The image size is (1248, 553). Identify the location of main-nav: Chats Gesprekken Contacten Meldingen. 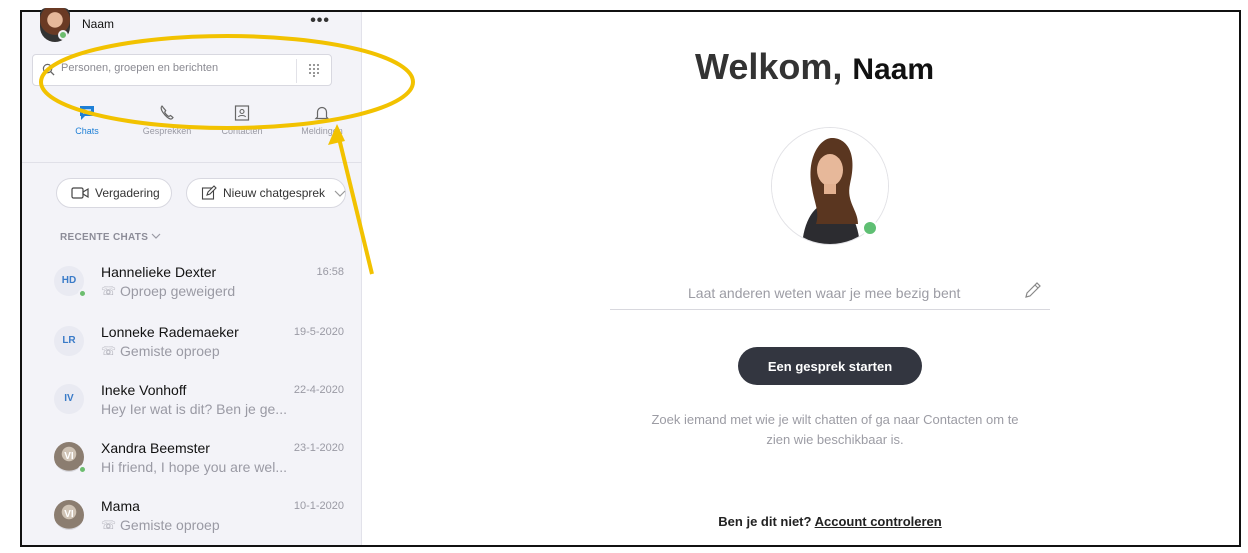
(187, 129).